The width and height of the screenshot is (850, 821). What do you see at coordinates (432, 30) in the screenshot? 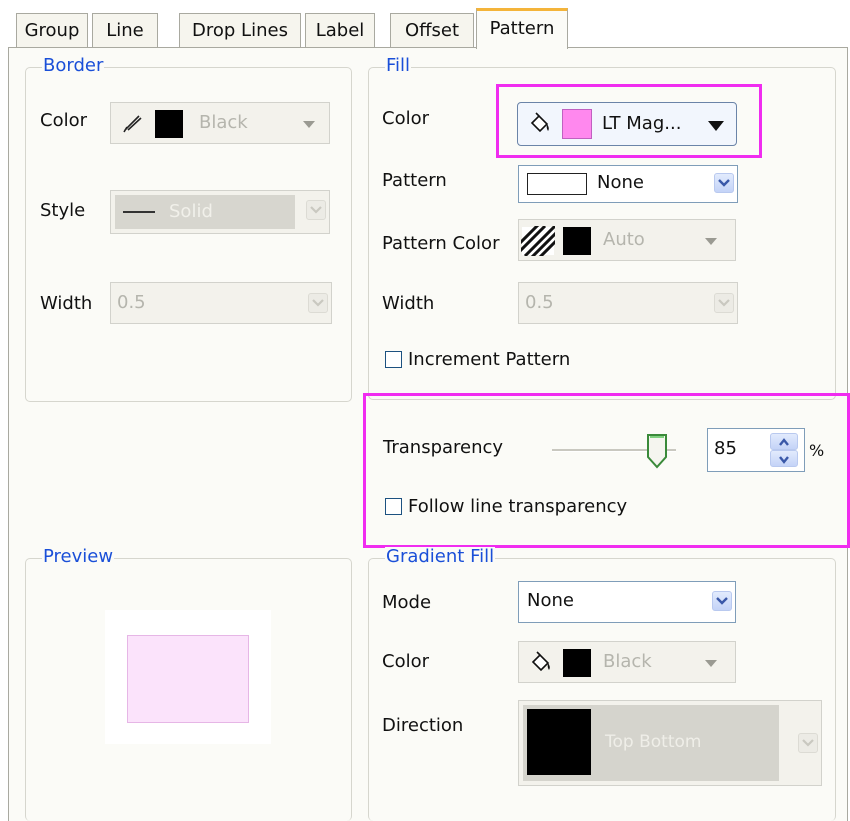
I see `tab-offset: Offset` at bounding box center [432, 30].